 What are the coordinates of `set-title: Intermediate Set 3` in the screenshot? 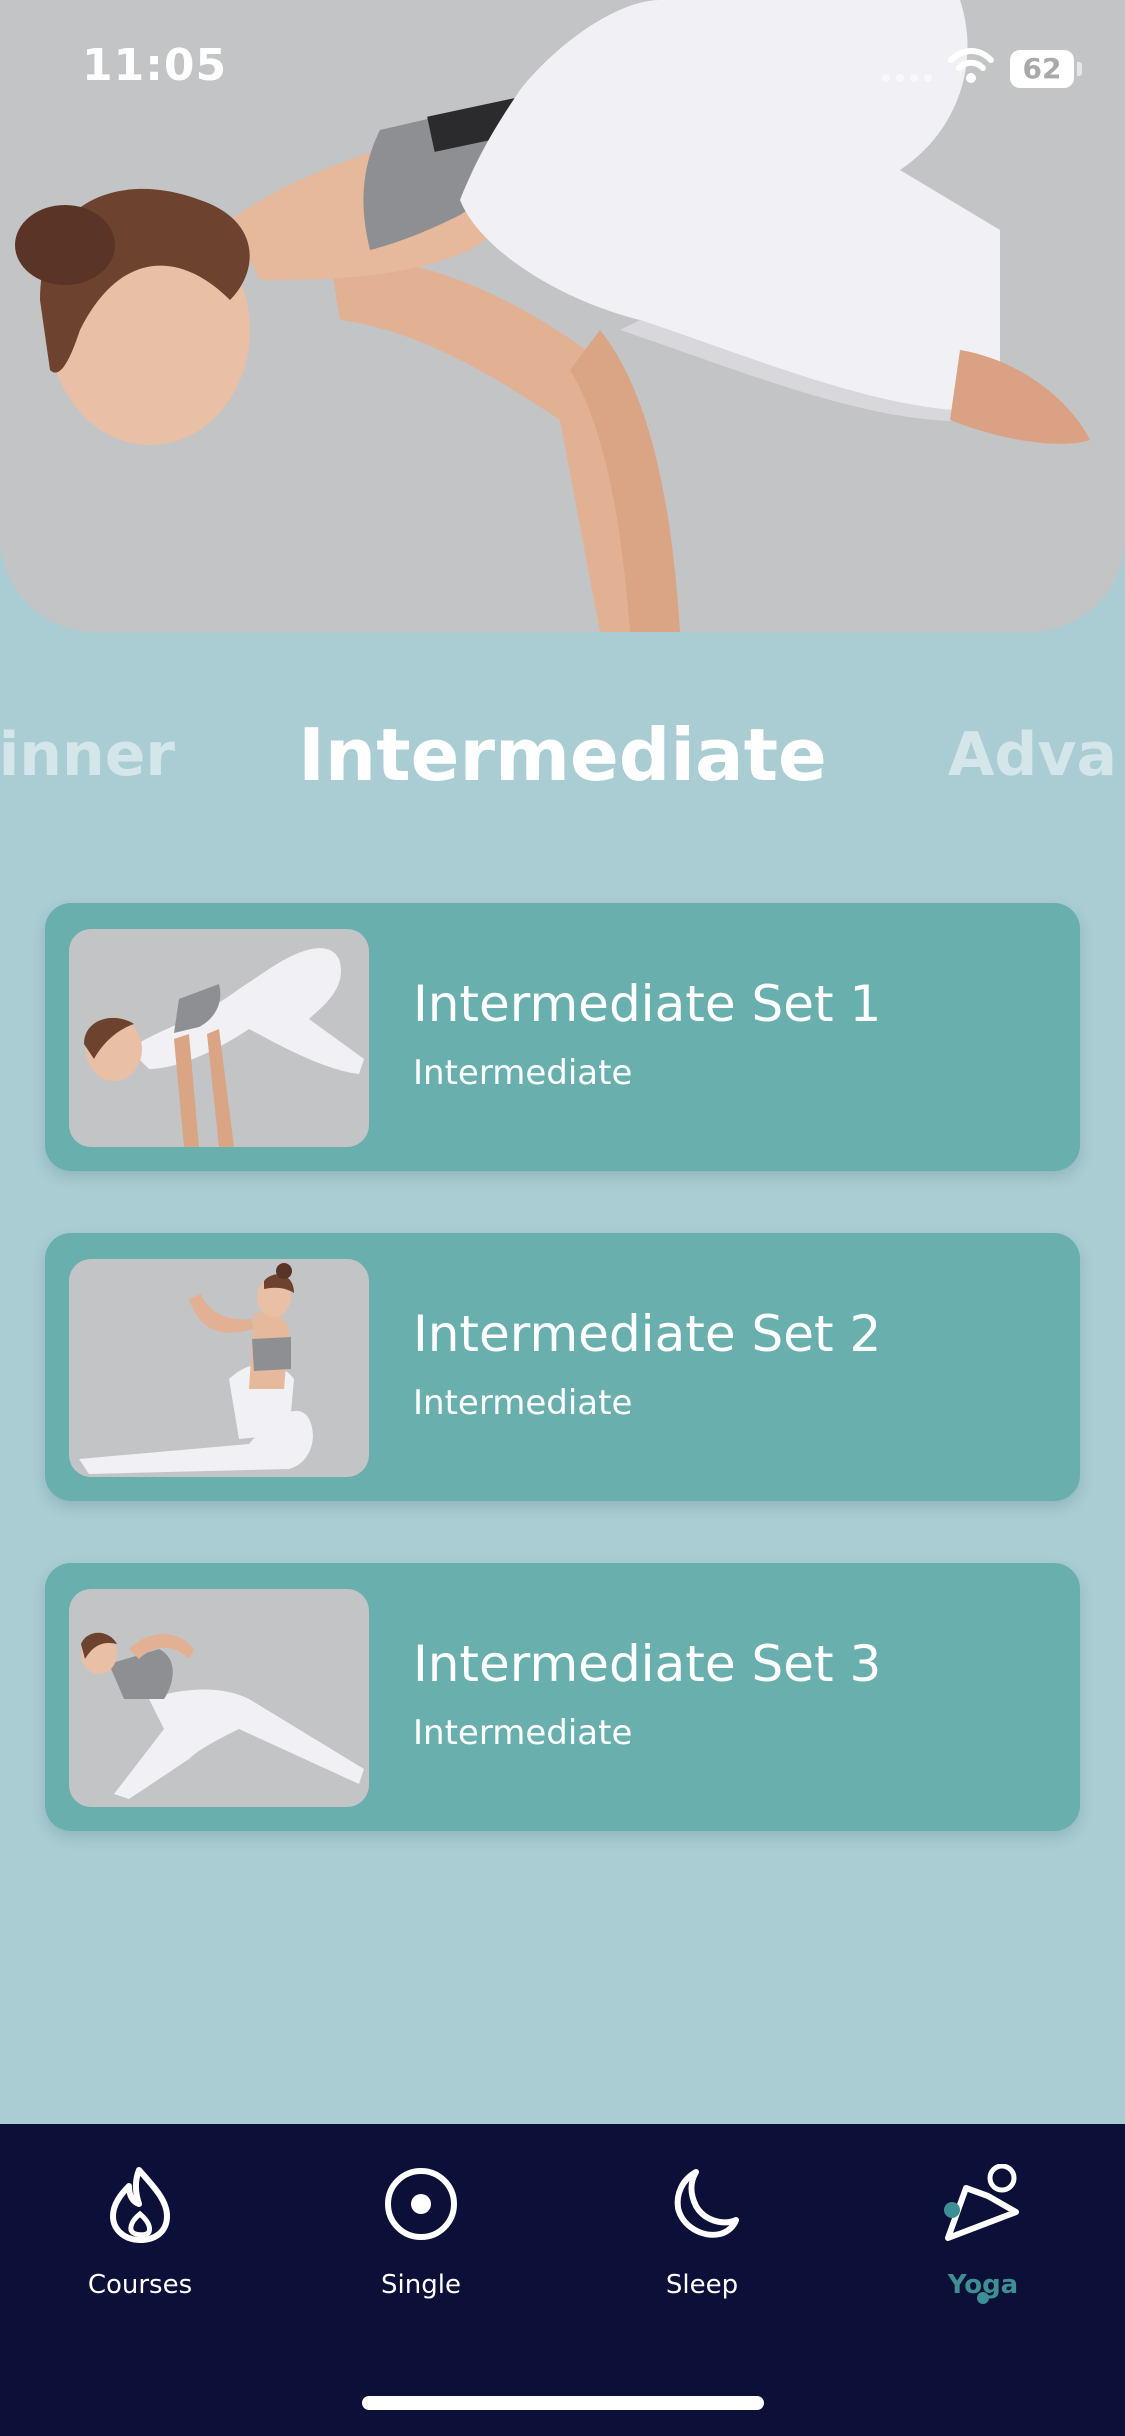 It's located at (647, 1664).